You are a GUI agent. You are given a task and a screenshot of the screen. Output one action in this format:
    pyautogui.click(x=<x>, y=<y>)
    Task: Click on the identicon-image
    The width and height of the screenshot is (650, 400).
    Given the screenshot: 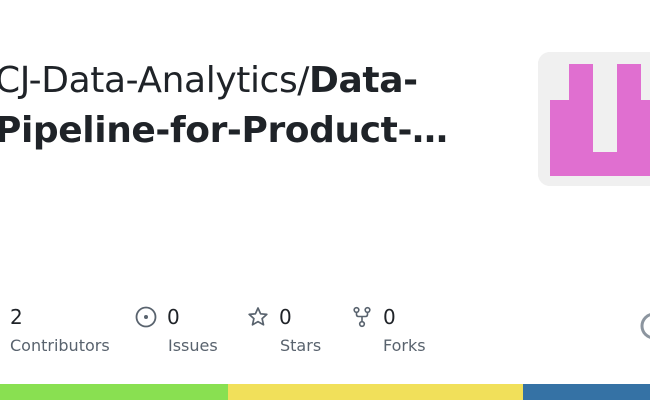 What is the action you would take?
    pyautogui.click(x=594, y=119)
    